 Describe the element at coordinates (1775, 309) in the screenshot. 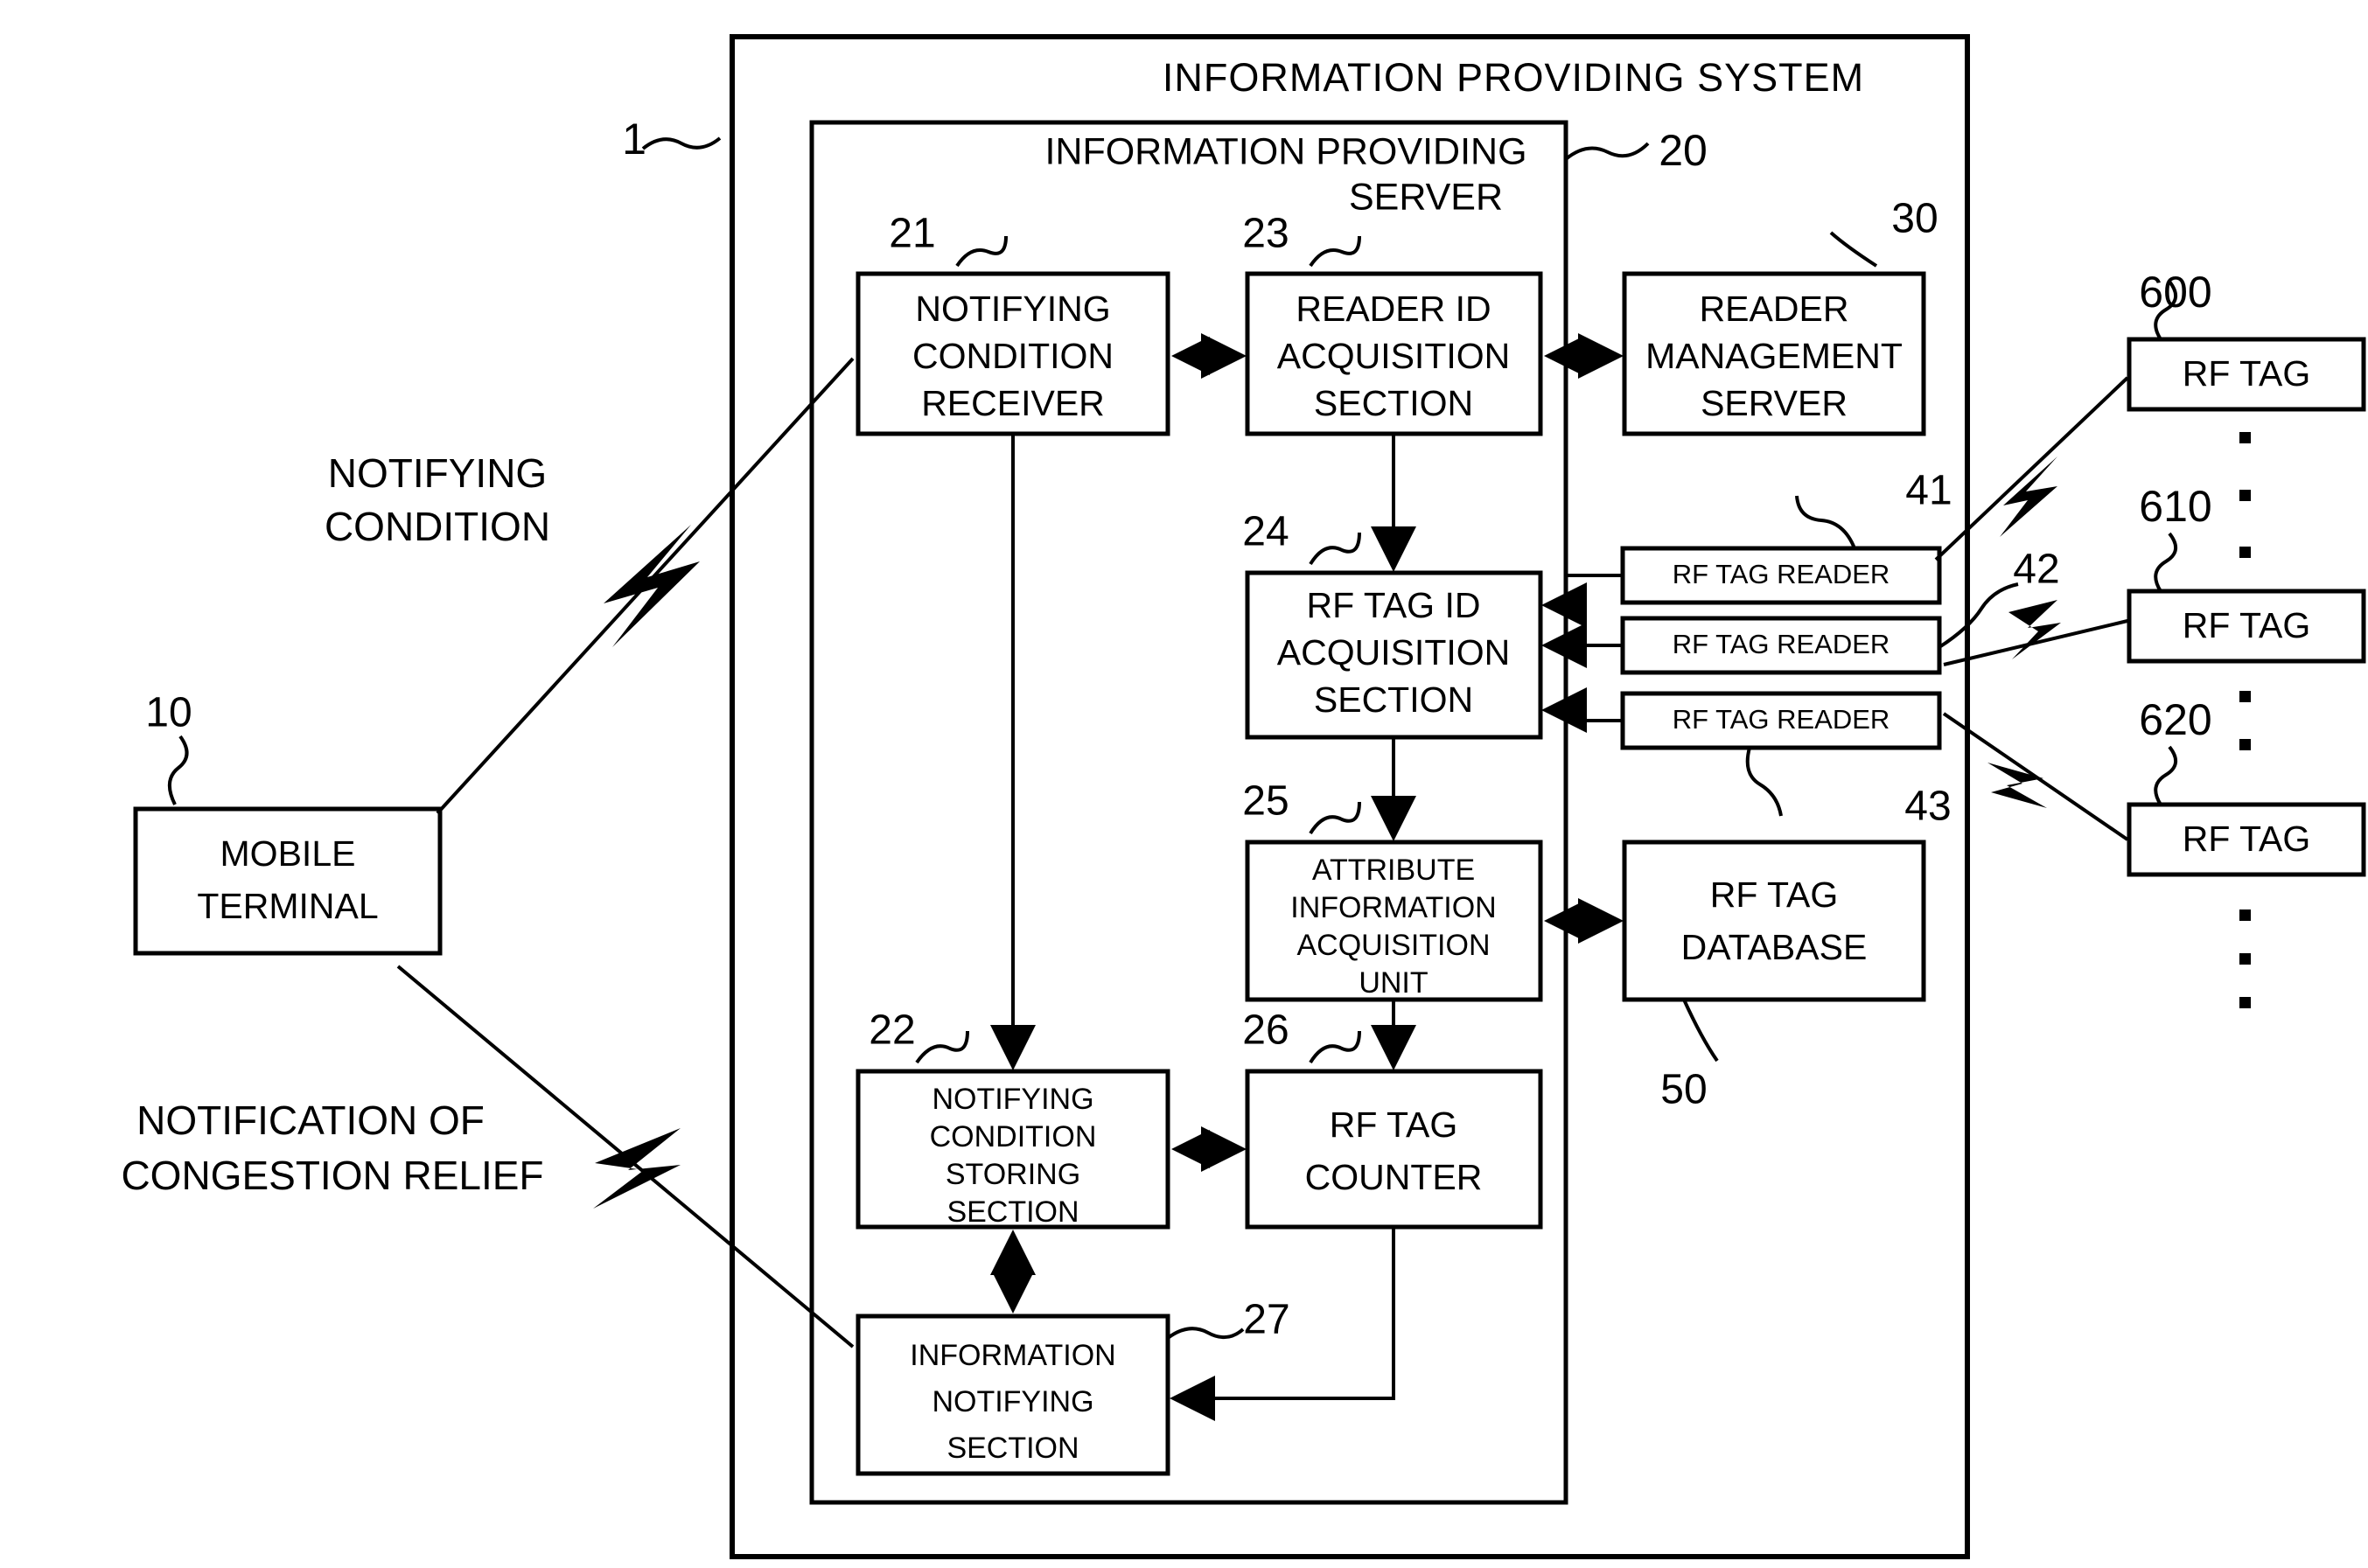

I see `rms-line1: READER` at that location.